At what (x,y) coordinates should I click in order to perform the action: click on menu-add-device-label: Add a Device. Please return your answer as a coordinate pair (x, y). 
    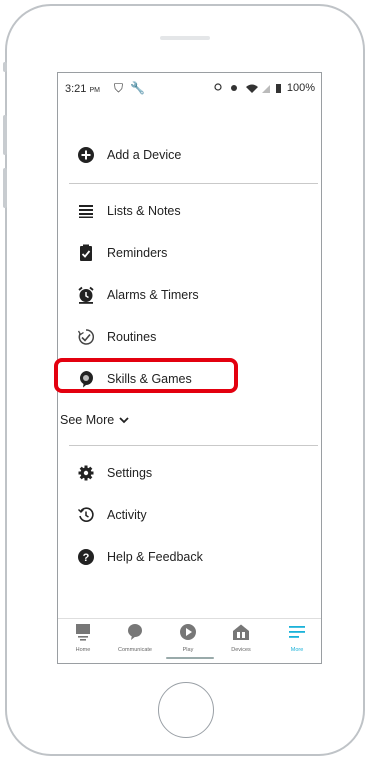
    Looking at the image, I should click on (144, 155).